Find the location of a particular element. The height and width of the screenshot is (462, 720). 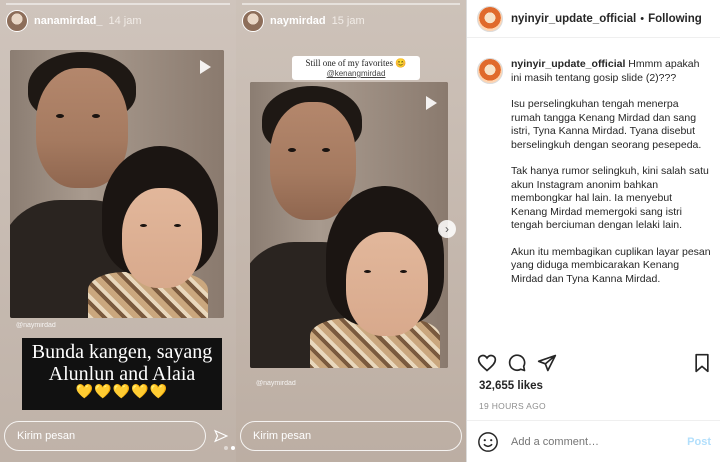

post-timestamp: 19 HOURS AGO is located at coordinates (512, 406).